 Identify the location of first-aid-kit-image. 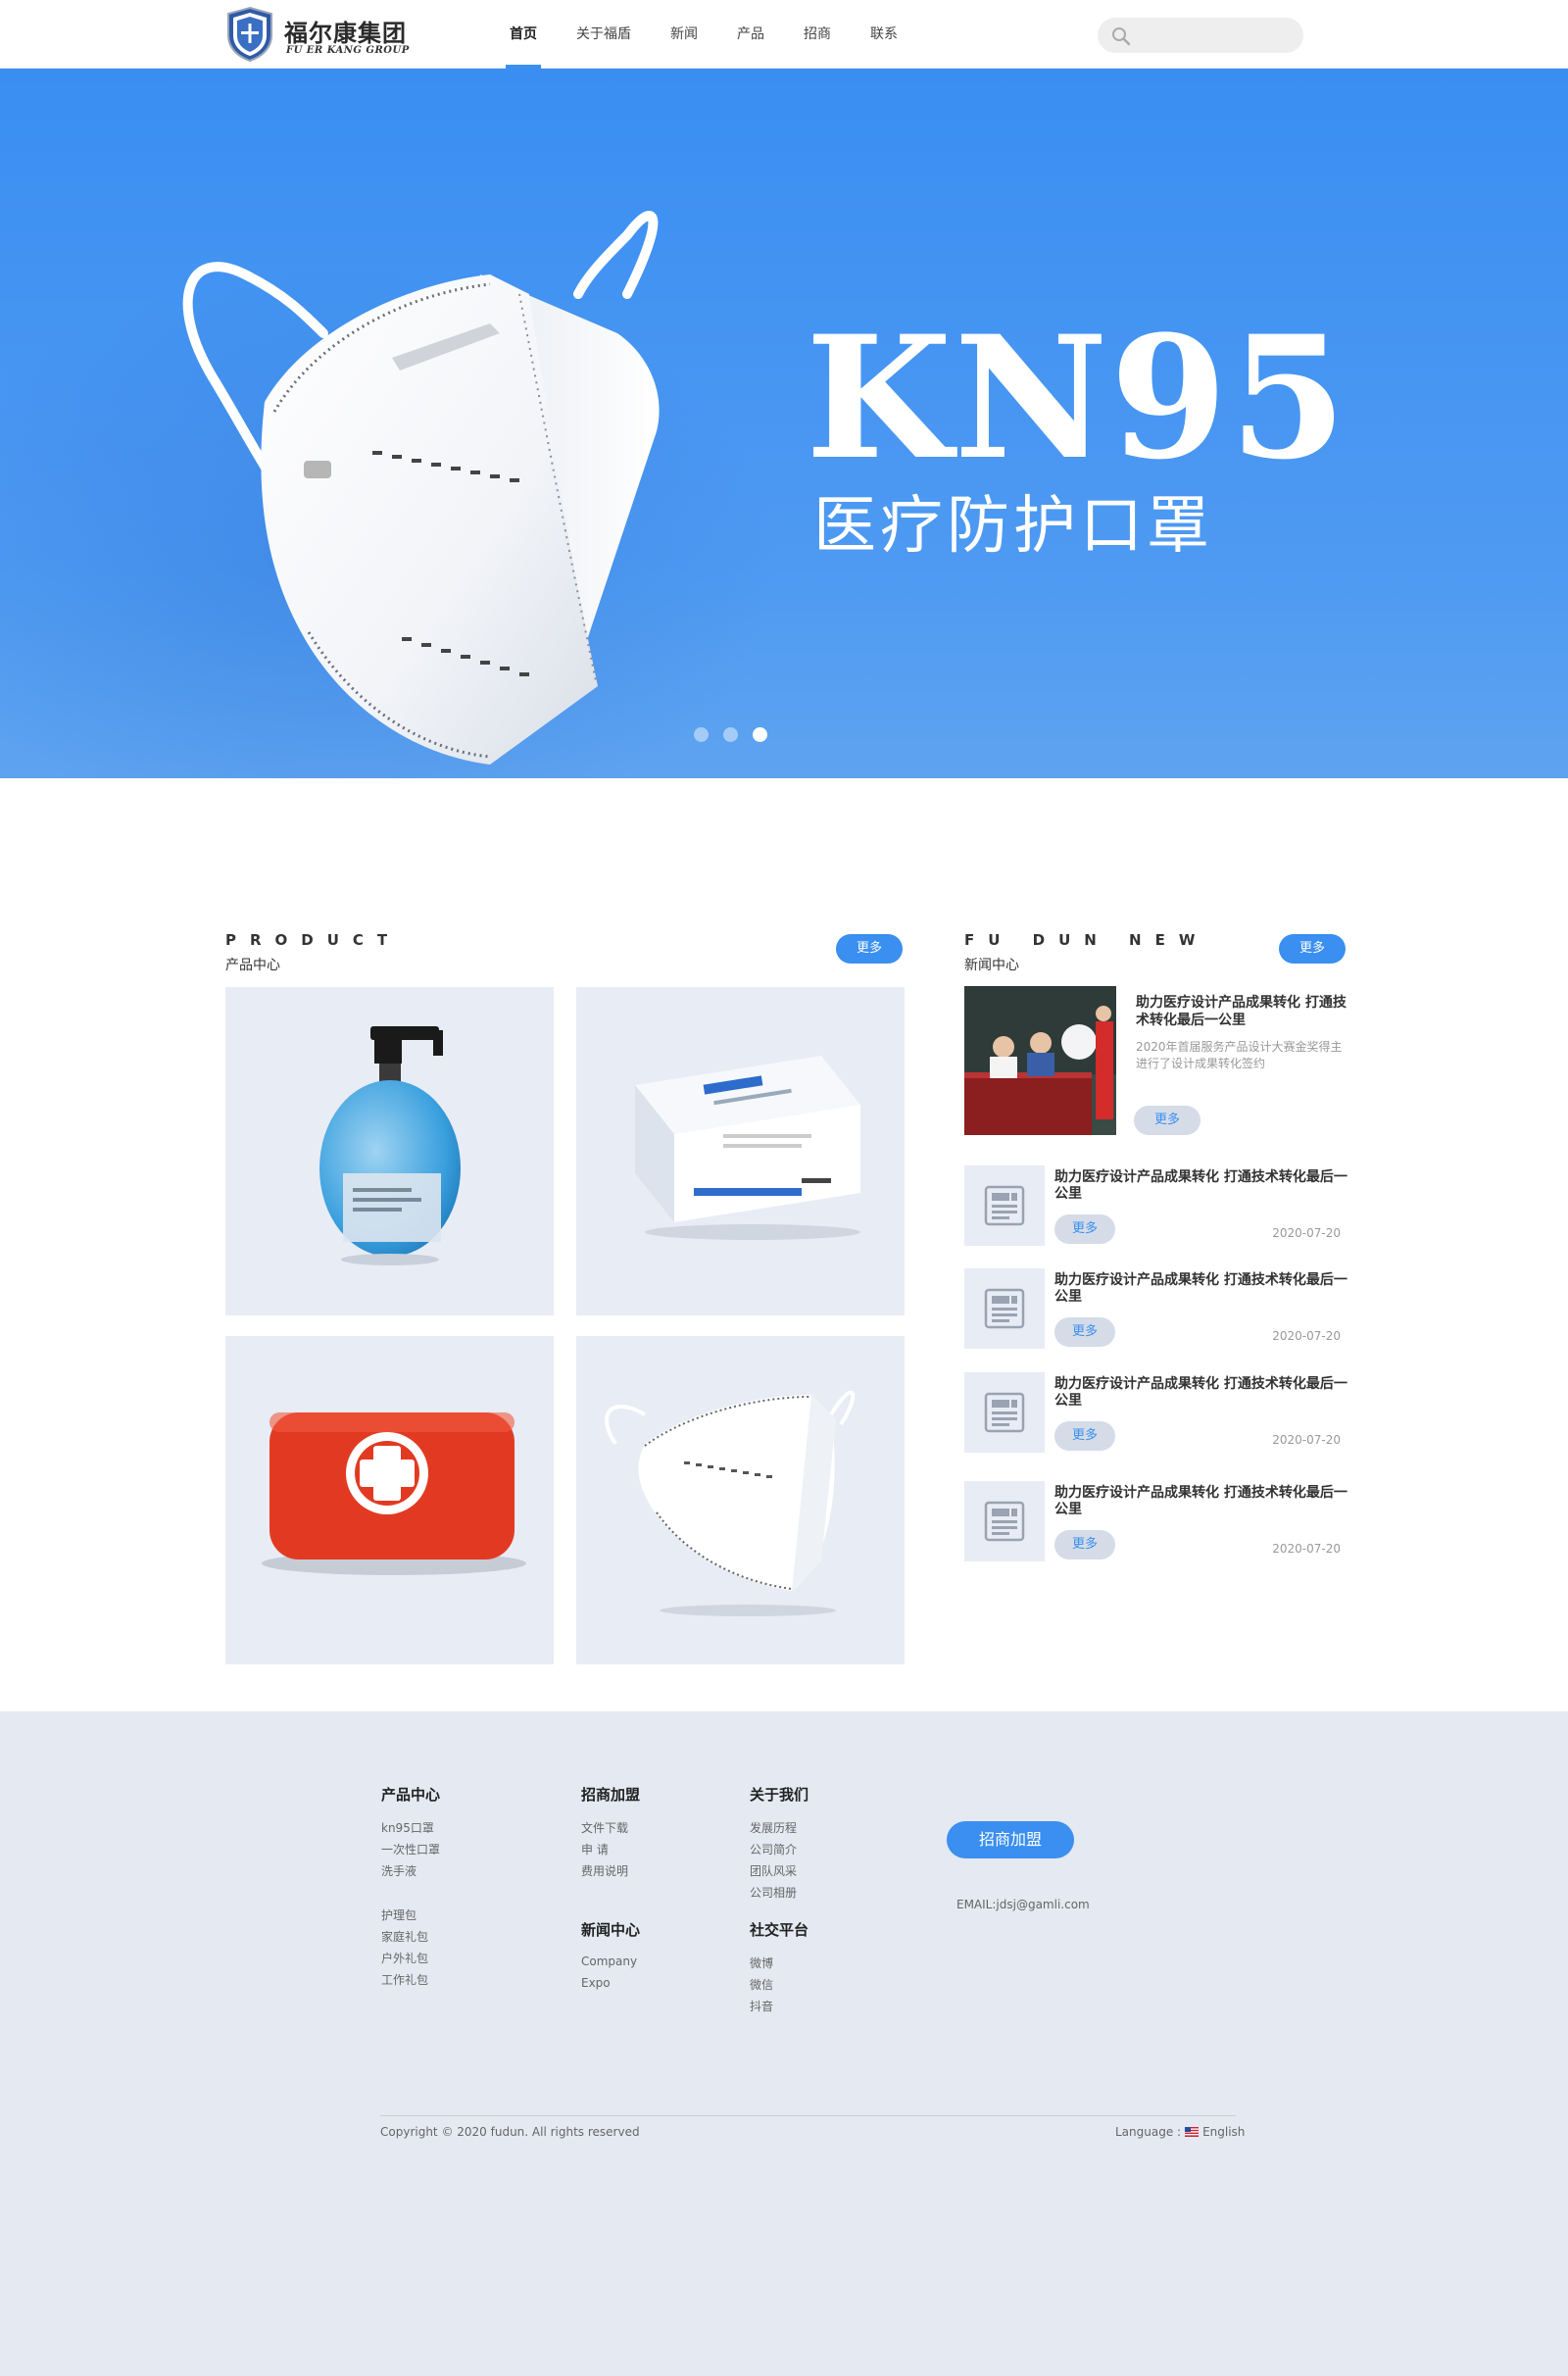
(394, 1493).